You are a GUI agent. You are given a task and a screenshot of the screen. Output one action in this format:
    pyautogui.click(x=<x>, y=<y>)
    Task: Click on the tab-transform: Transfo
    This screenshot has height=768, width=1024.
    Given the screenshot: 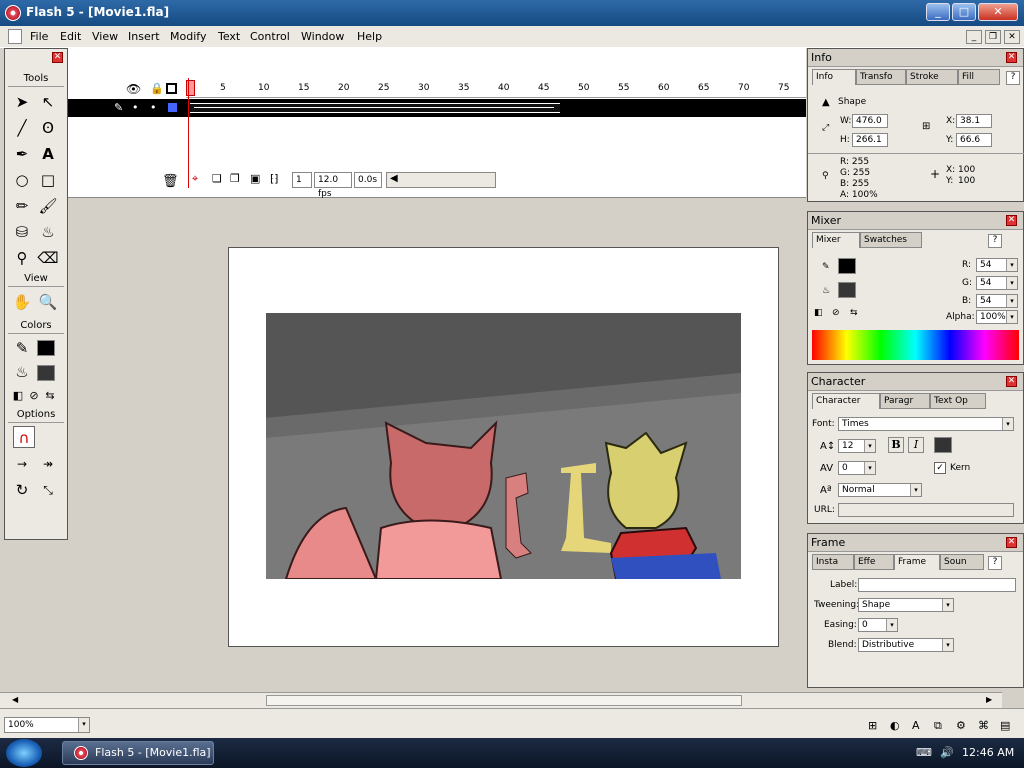 What is the action you would take?
    pyautogui.click(x=881, y=77)
    